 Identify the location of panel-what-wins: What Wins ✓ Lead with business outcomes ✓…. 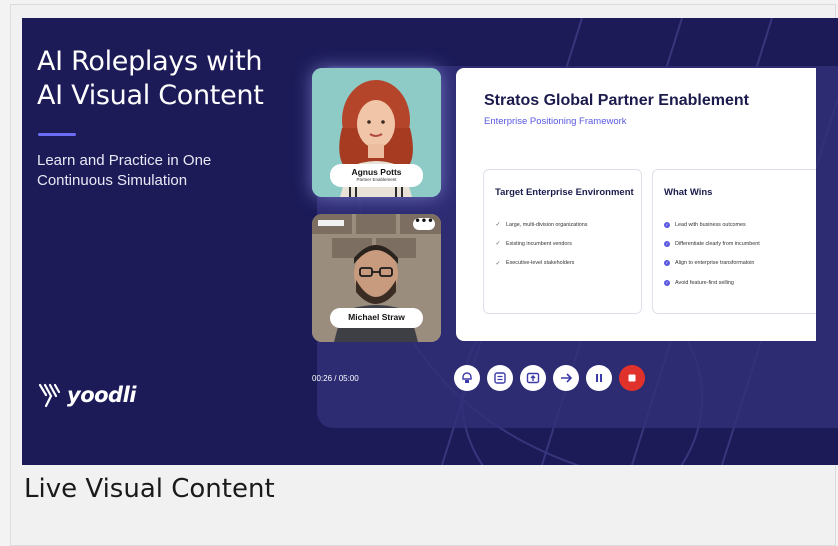
(734, 241).